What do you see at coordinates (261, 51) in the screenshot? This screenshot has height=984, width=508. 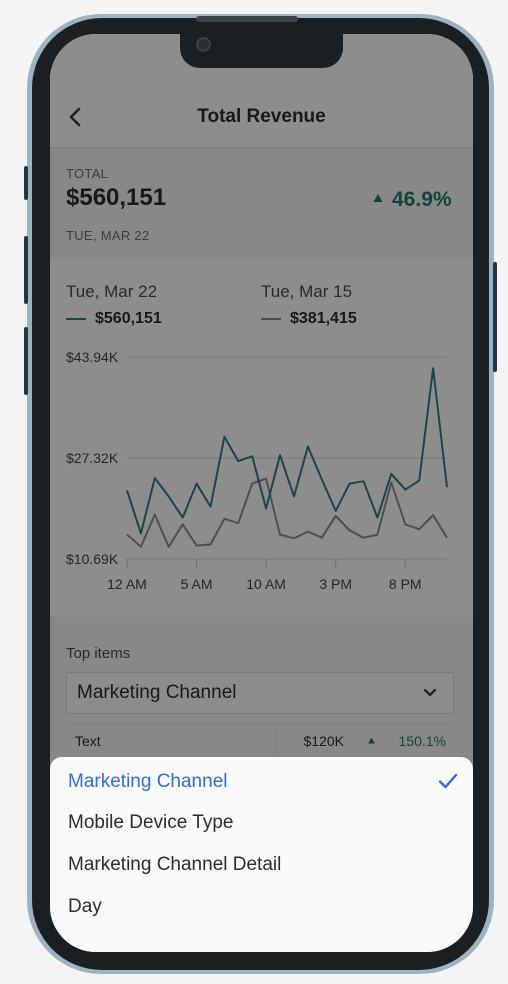 I see `notch` at bounding box center [261, 51].